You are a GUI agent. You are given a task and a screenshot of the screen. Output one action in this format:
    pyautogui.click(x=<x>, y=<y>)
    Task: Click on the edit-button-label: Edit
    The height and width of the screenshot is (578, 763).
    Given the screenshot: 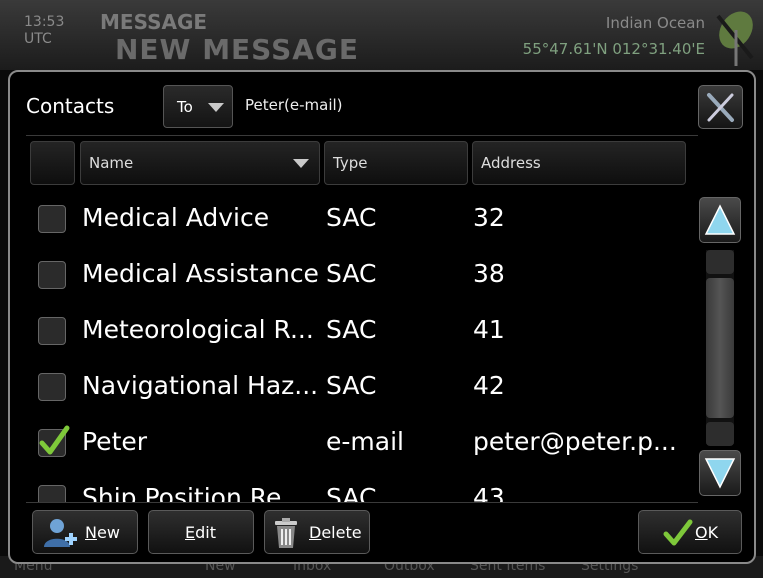 What is the action you would take?
    pyautogui.click(x=200, y=532)
    